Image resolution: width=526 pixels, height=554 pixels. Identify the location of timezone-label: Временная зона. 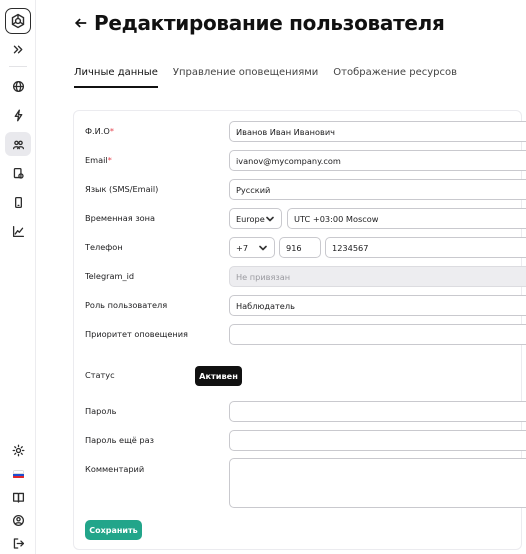
(120, 218).